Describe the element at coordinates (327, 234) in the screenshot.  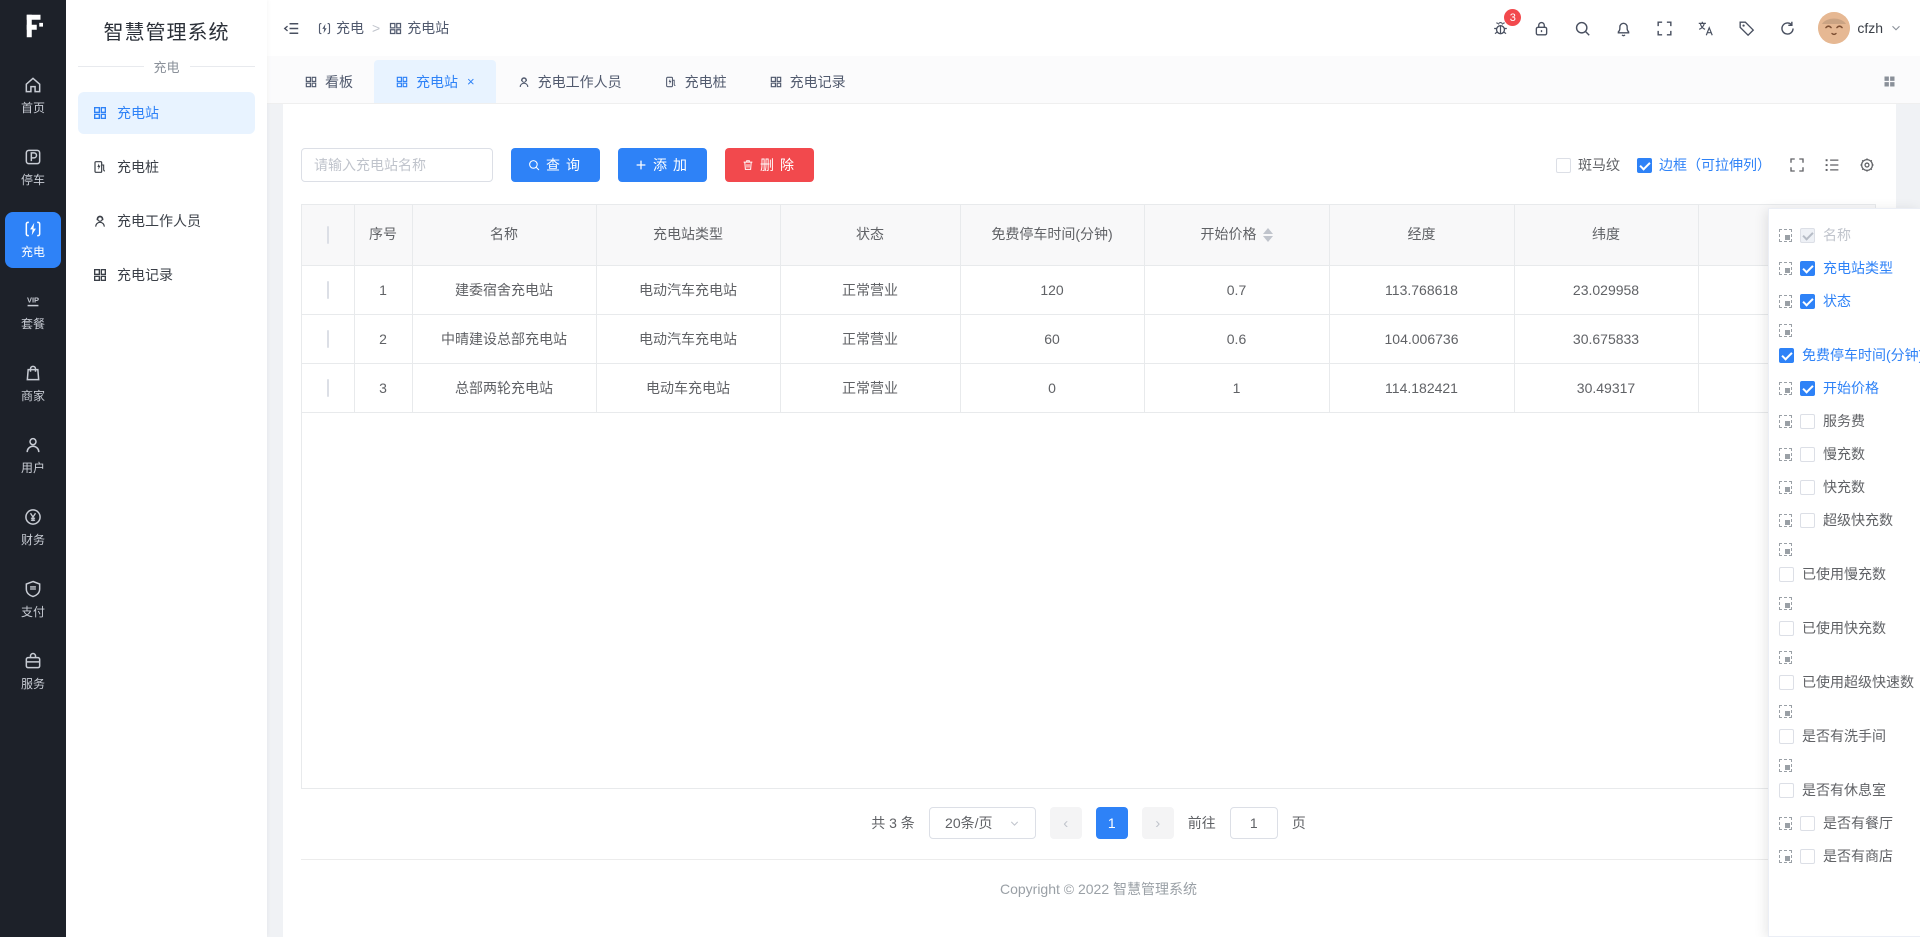
I see `select-all-checkbox` at that location.